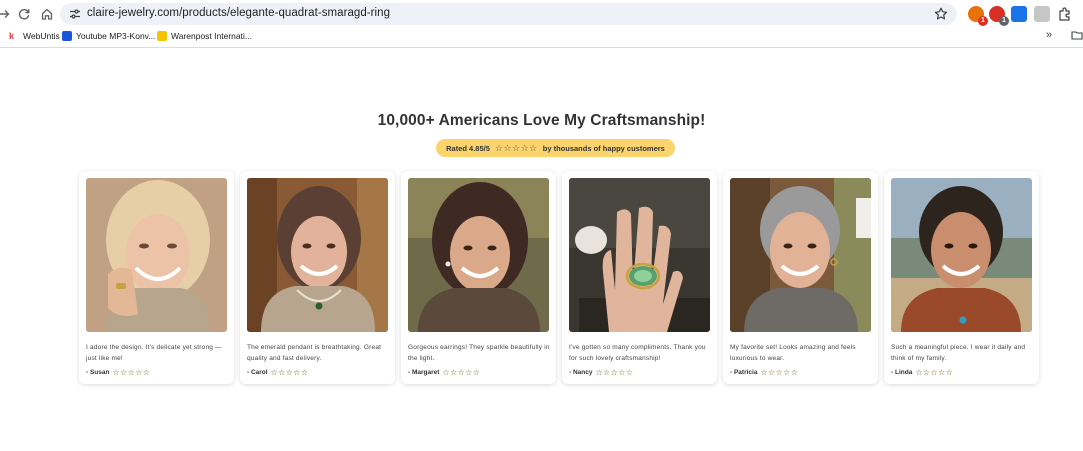 The width and height of the screenshot is (1083, 451). I want to click on testimonial-signature: - Linda ☆☆☆☆☆, so click(922, 372).